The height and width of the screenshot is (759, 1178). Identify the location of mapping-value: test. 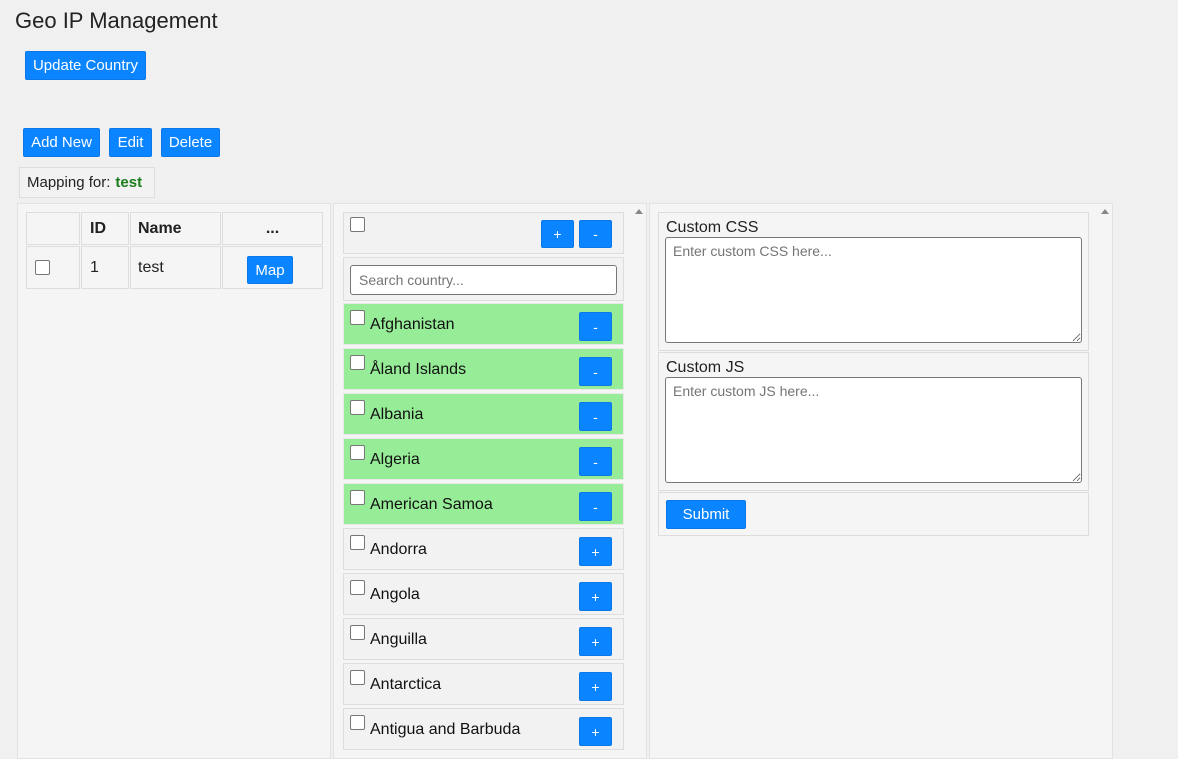
(129, 182).